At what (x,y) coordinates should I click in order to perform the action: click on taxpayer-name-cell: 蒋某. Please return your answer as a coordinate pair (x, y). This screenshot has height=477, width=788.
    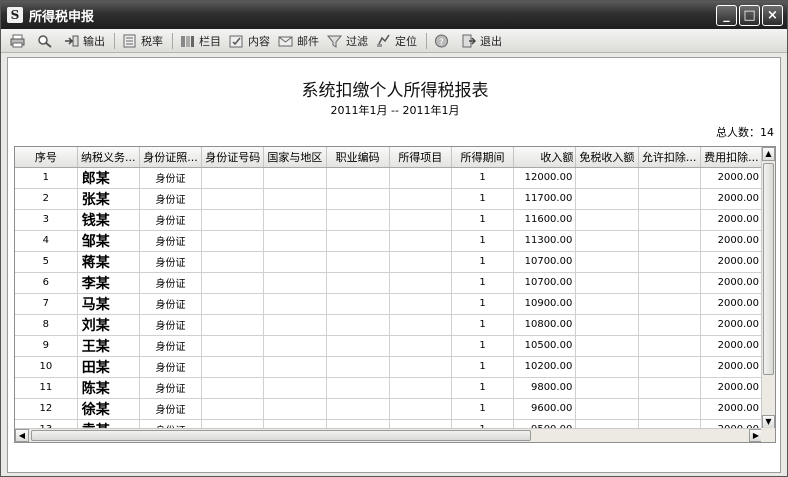
    Looking at the image, I should click on (108, 262).